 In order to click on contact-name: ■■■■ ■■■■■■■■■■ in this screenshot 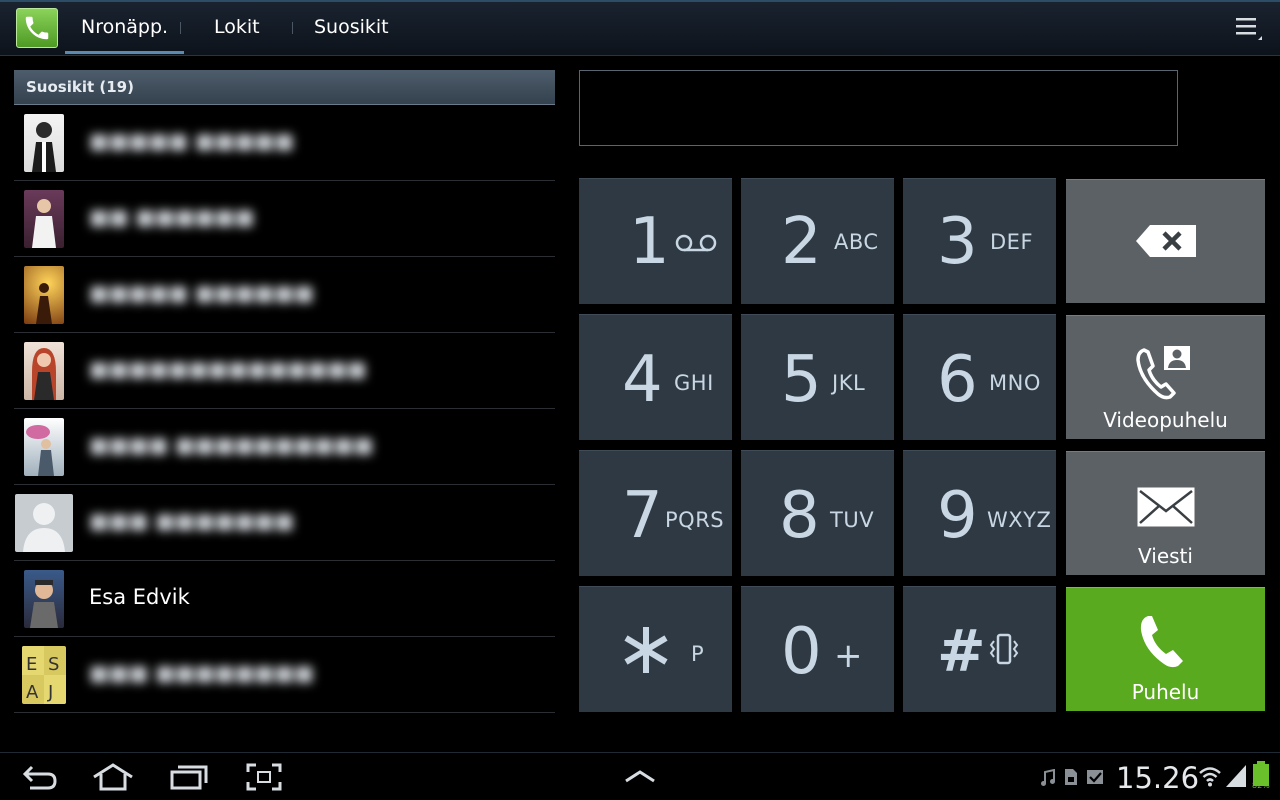, I will do `click(231, 445)`.